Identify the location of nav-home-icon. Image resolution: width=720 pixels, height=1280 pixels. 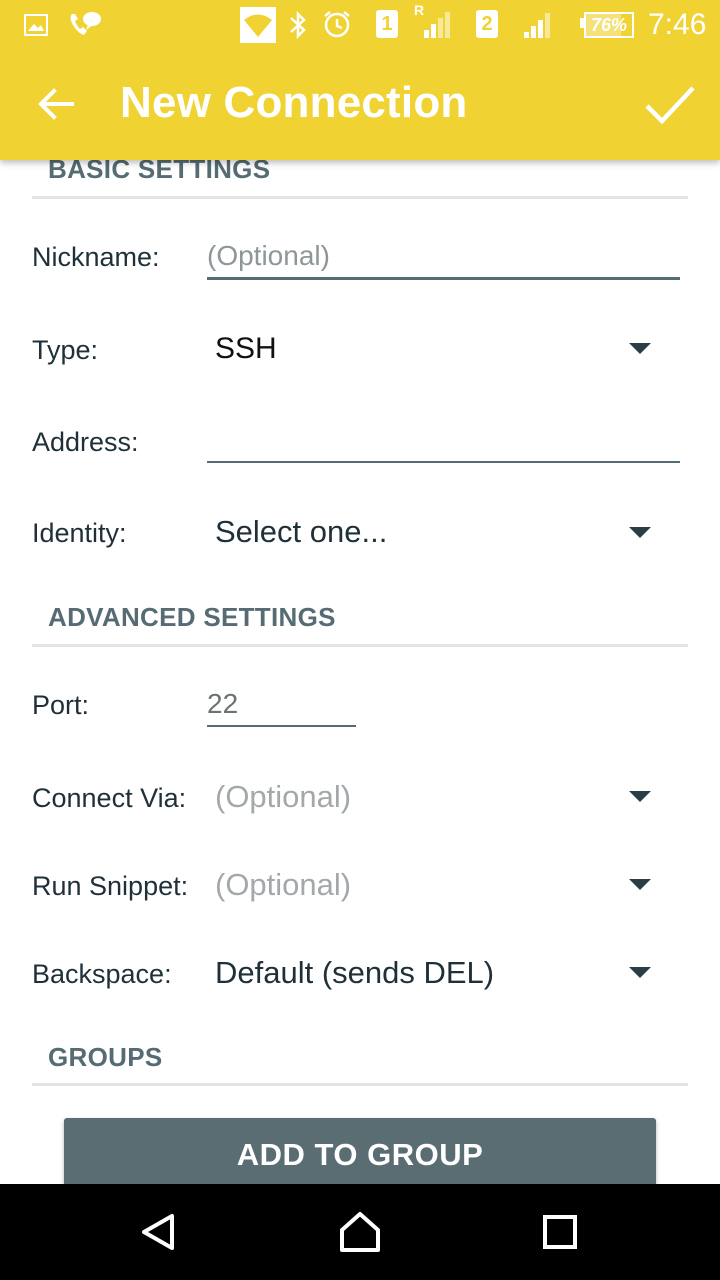
(360, 1232).